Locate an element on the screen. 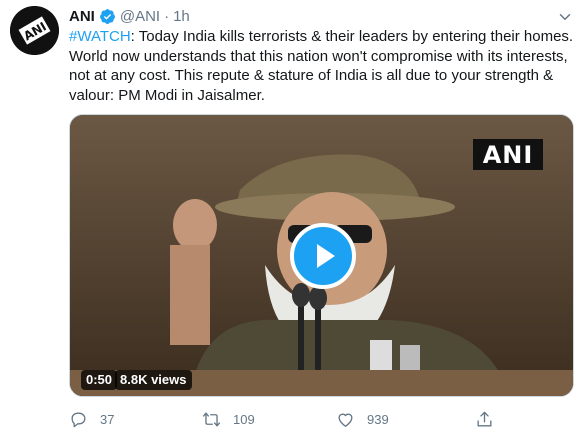 This screenshot has height=438, width=582. tweet-header: ANI @ANI · 1h is located at coordinates (129, 16).